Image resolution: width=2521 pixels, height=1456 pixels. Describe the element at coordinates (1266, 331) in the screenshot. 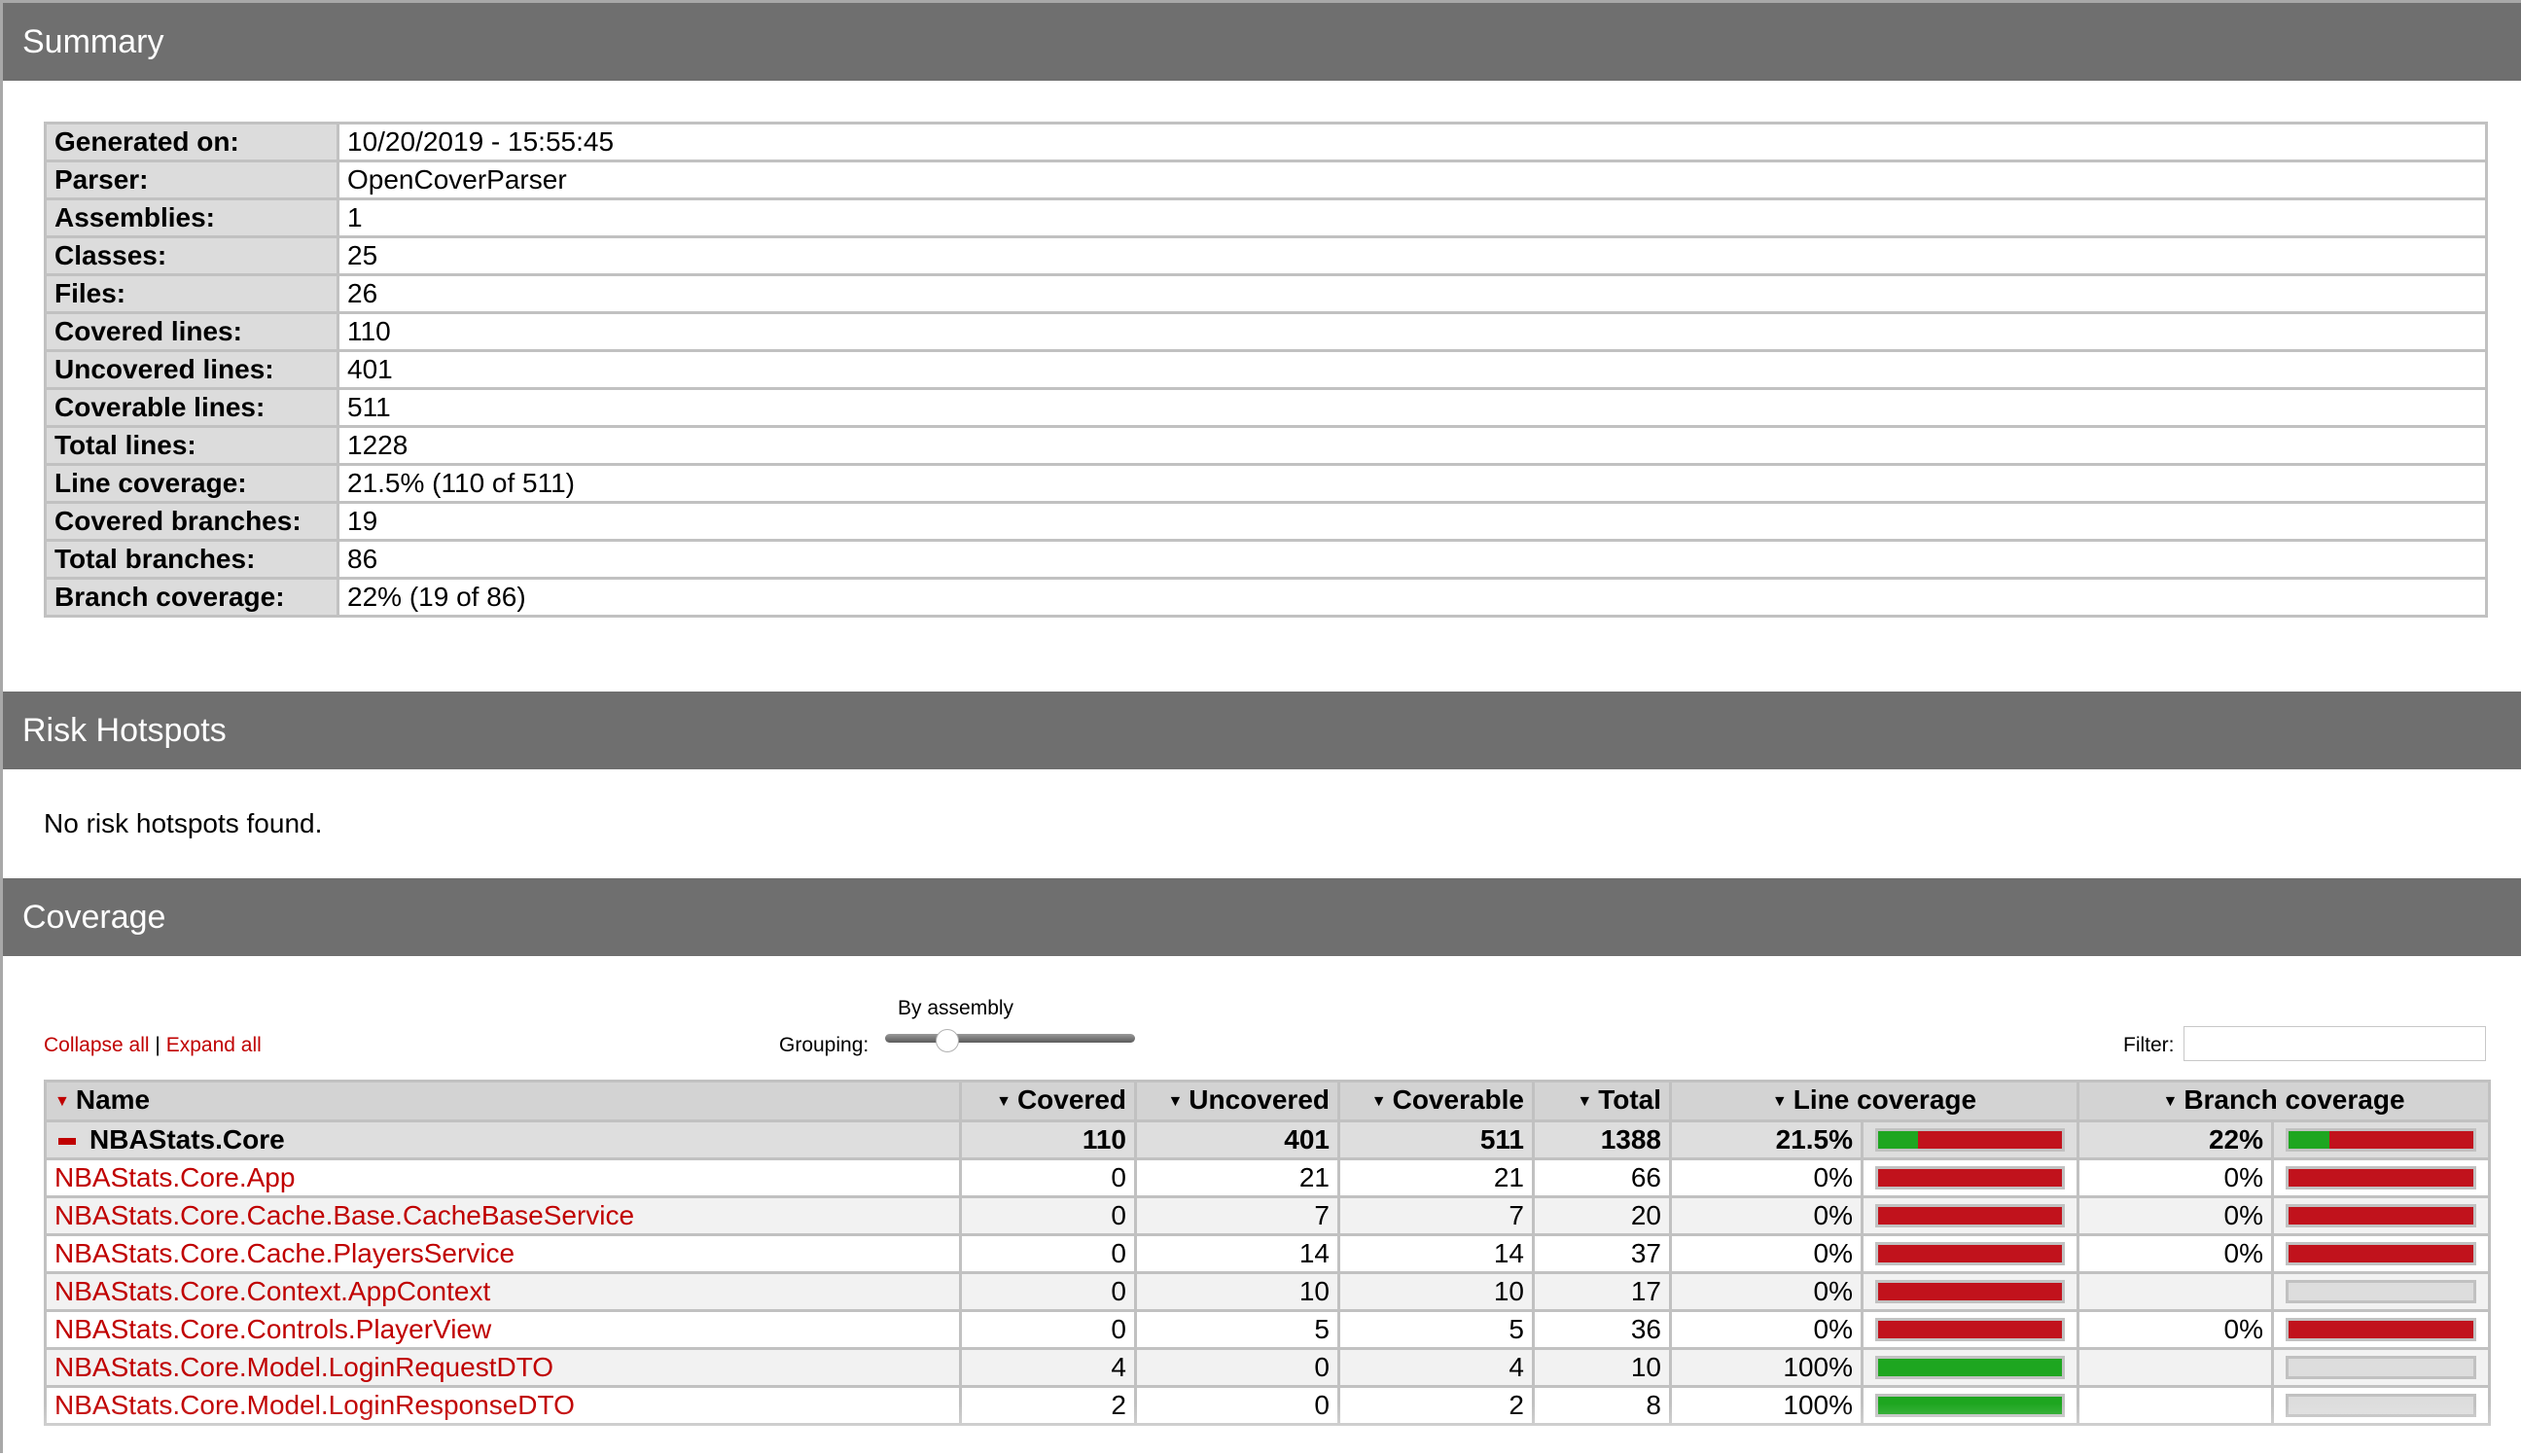

I see `summary-row: Covered lines: 110` at that location.